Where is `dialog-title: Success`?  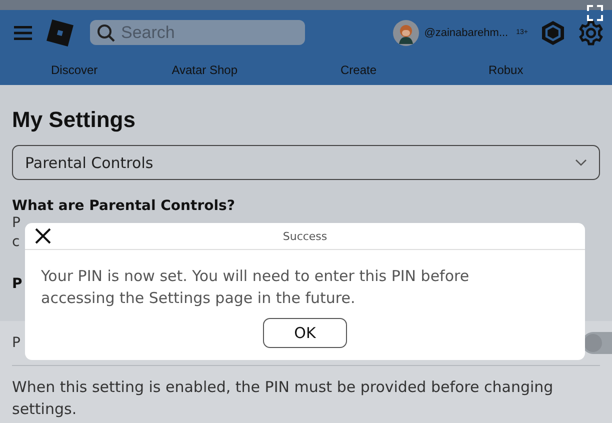 dialog-title: Success is located at coordinates (305, 236).